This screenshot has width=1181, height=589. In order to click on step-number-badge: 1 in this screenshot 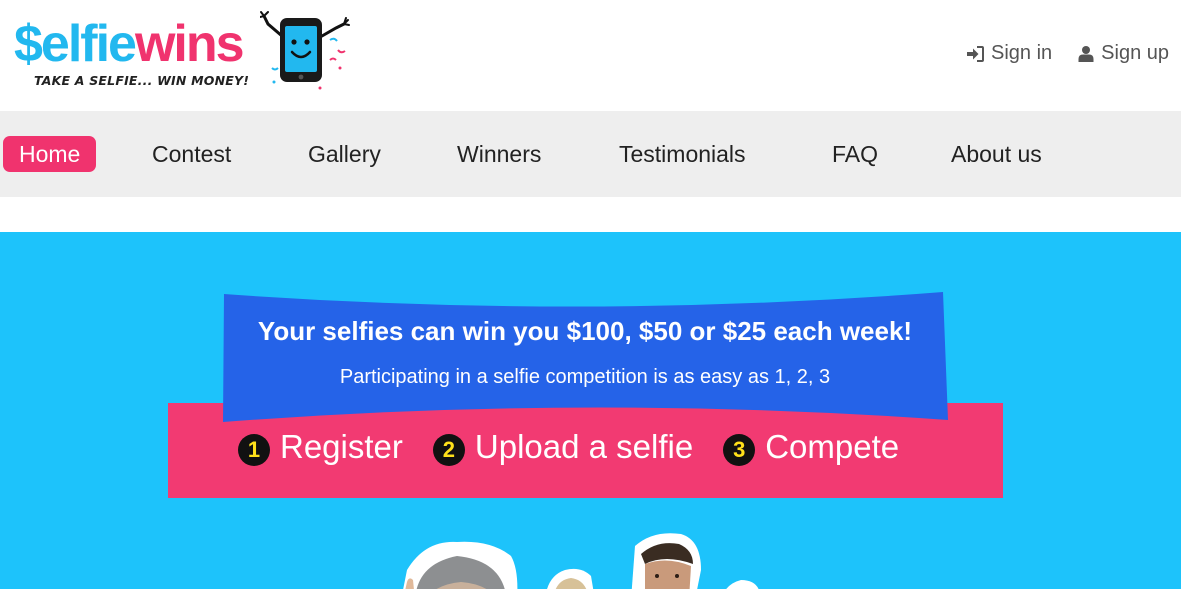, I will do `click(254, 450)`.